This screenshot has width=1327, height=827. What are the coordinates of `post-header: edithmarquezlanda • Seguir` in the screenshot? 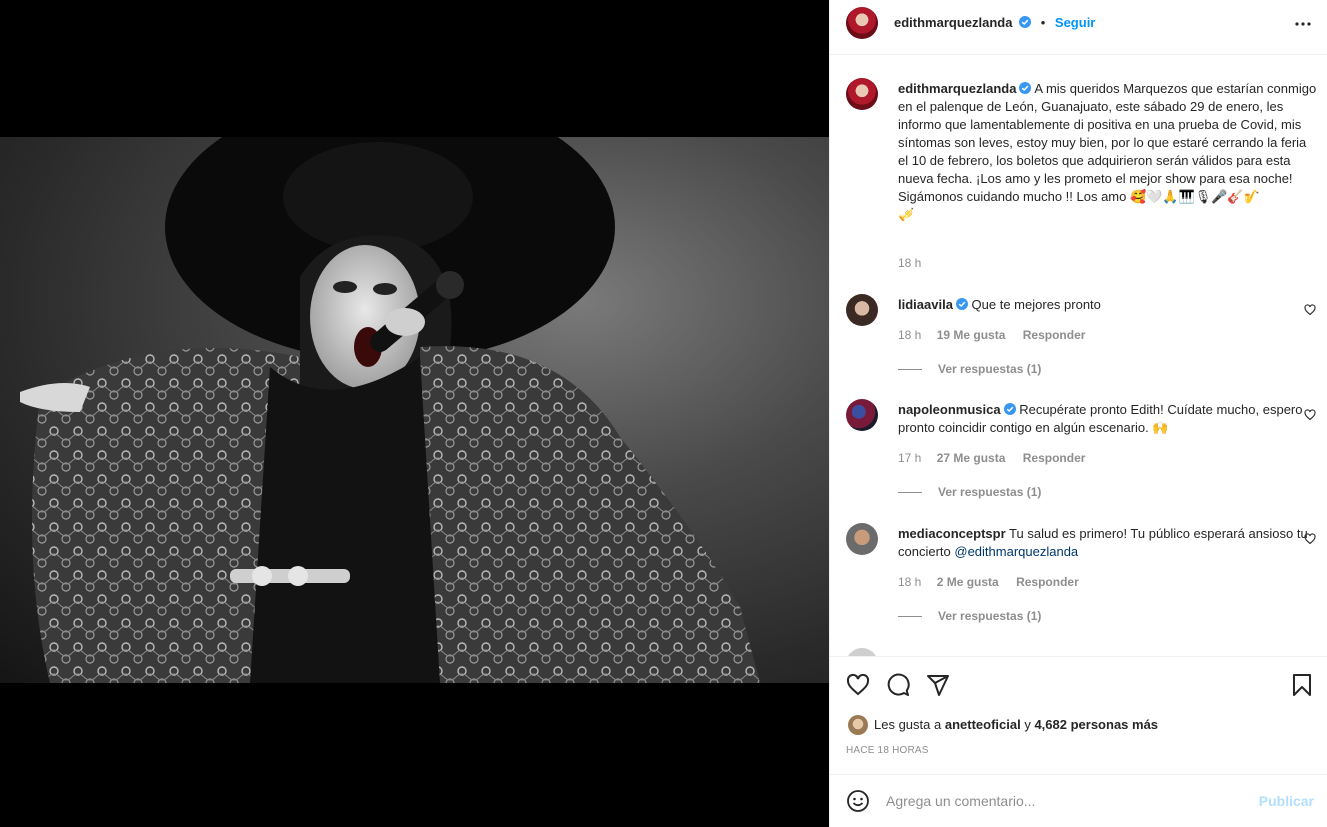 It's located at (1078, 27).